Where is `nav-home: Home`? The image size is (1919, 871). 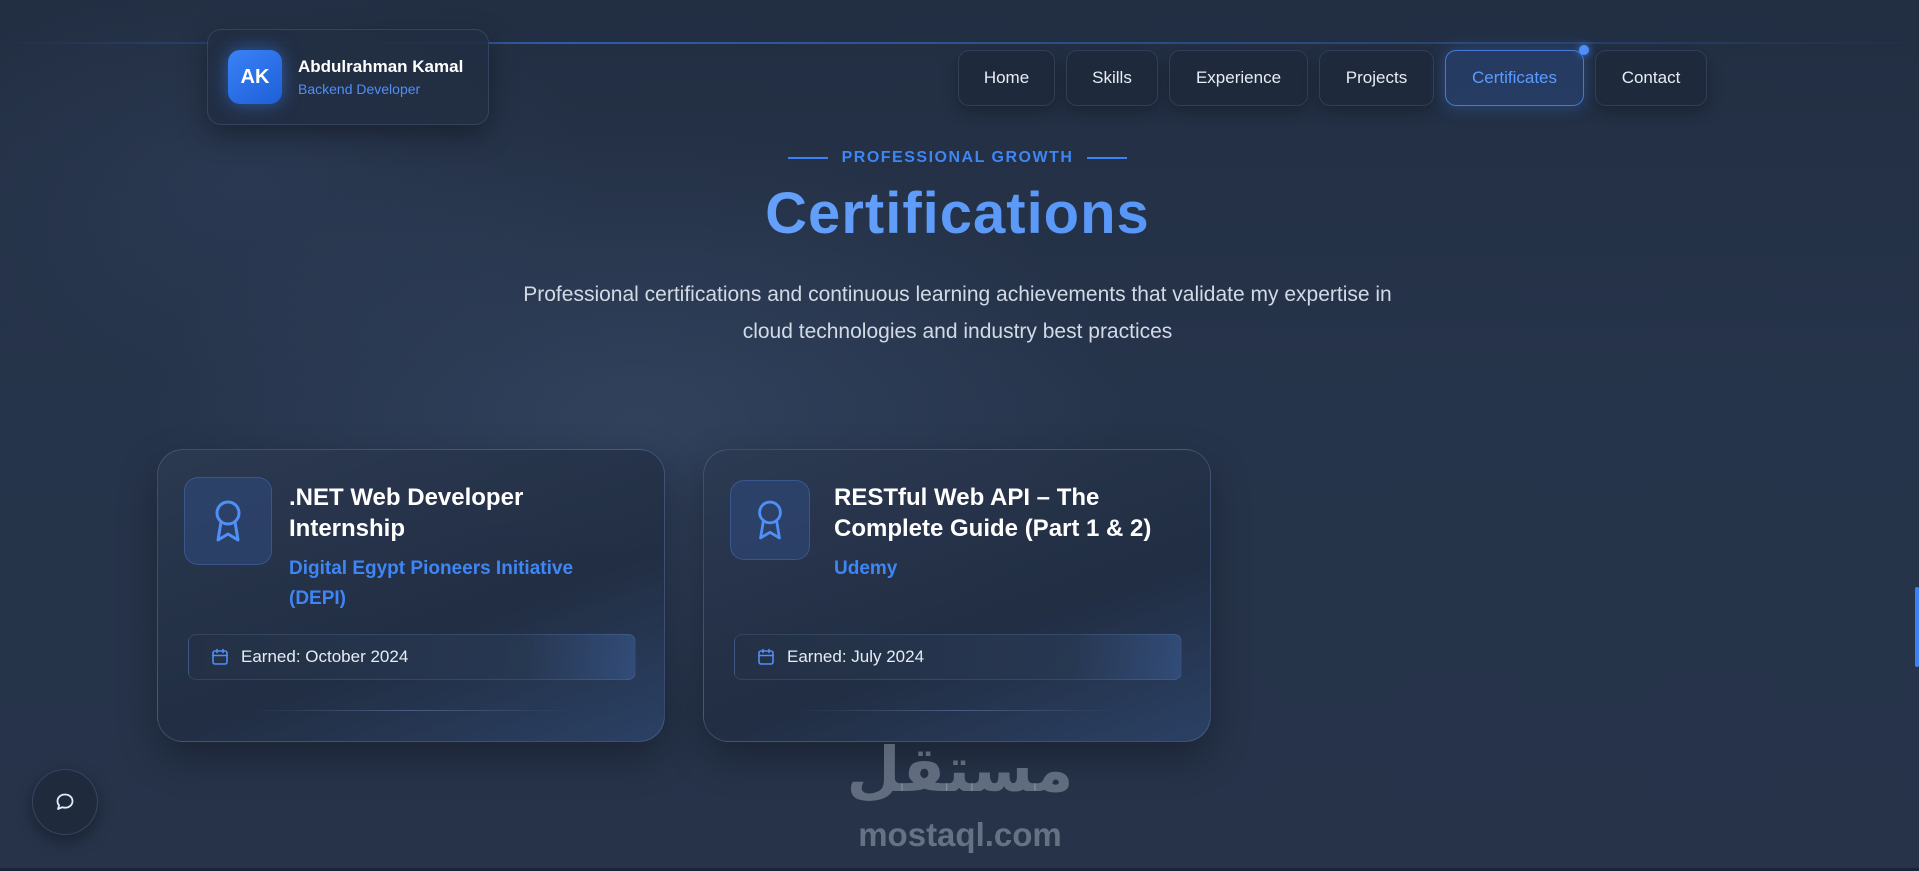
nav-home: Home is located at coordinates (1006, 78).